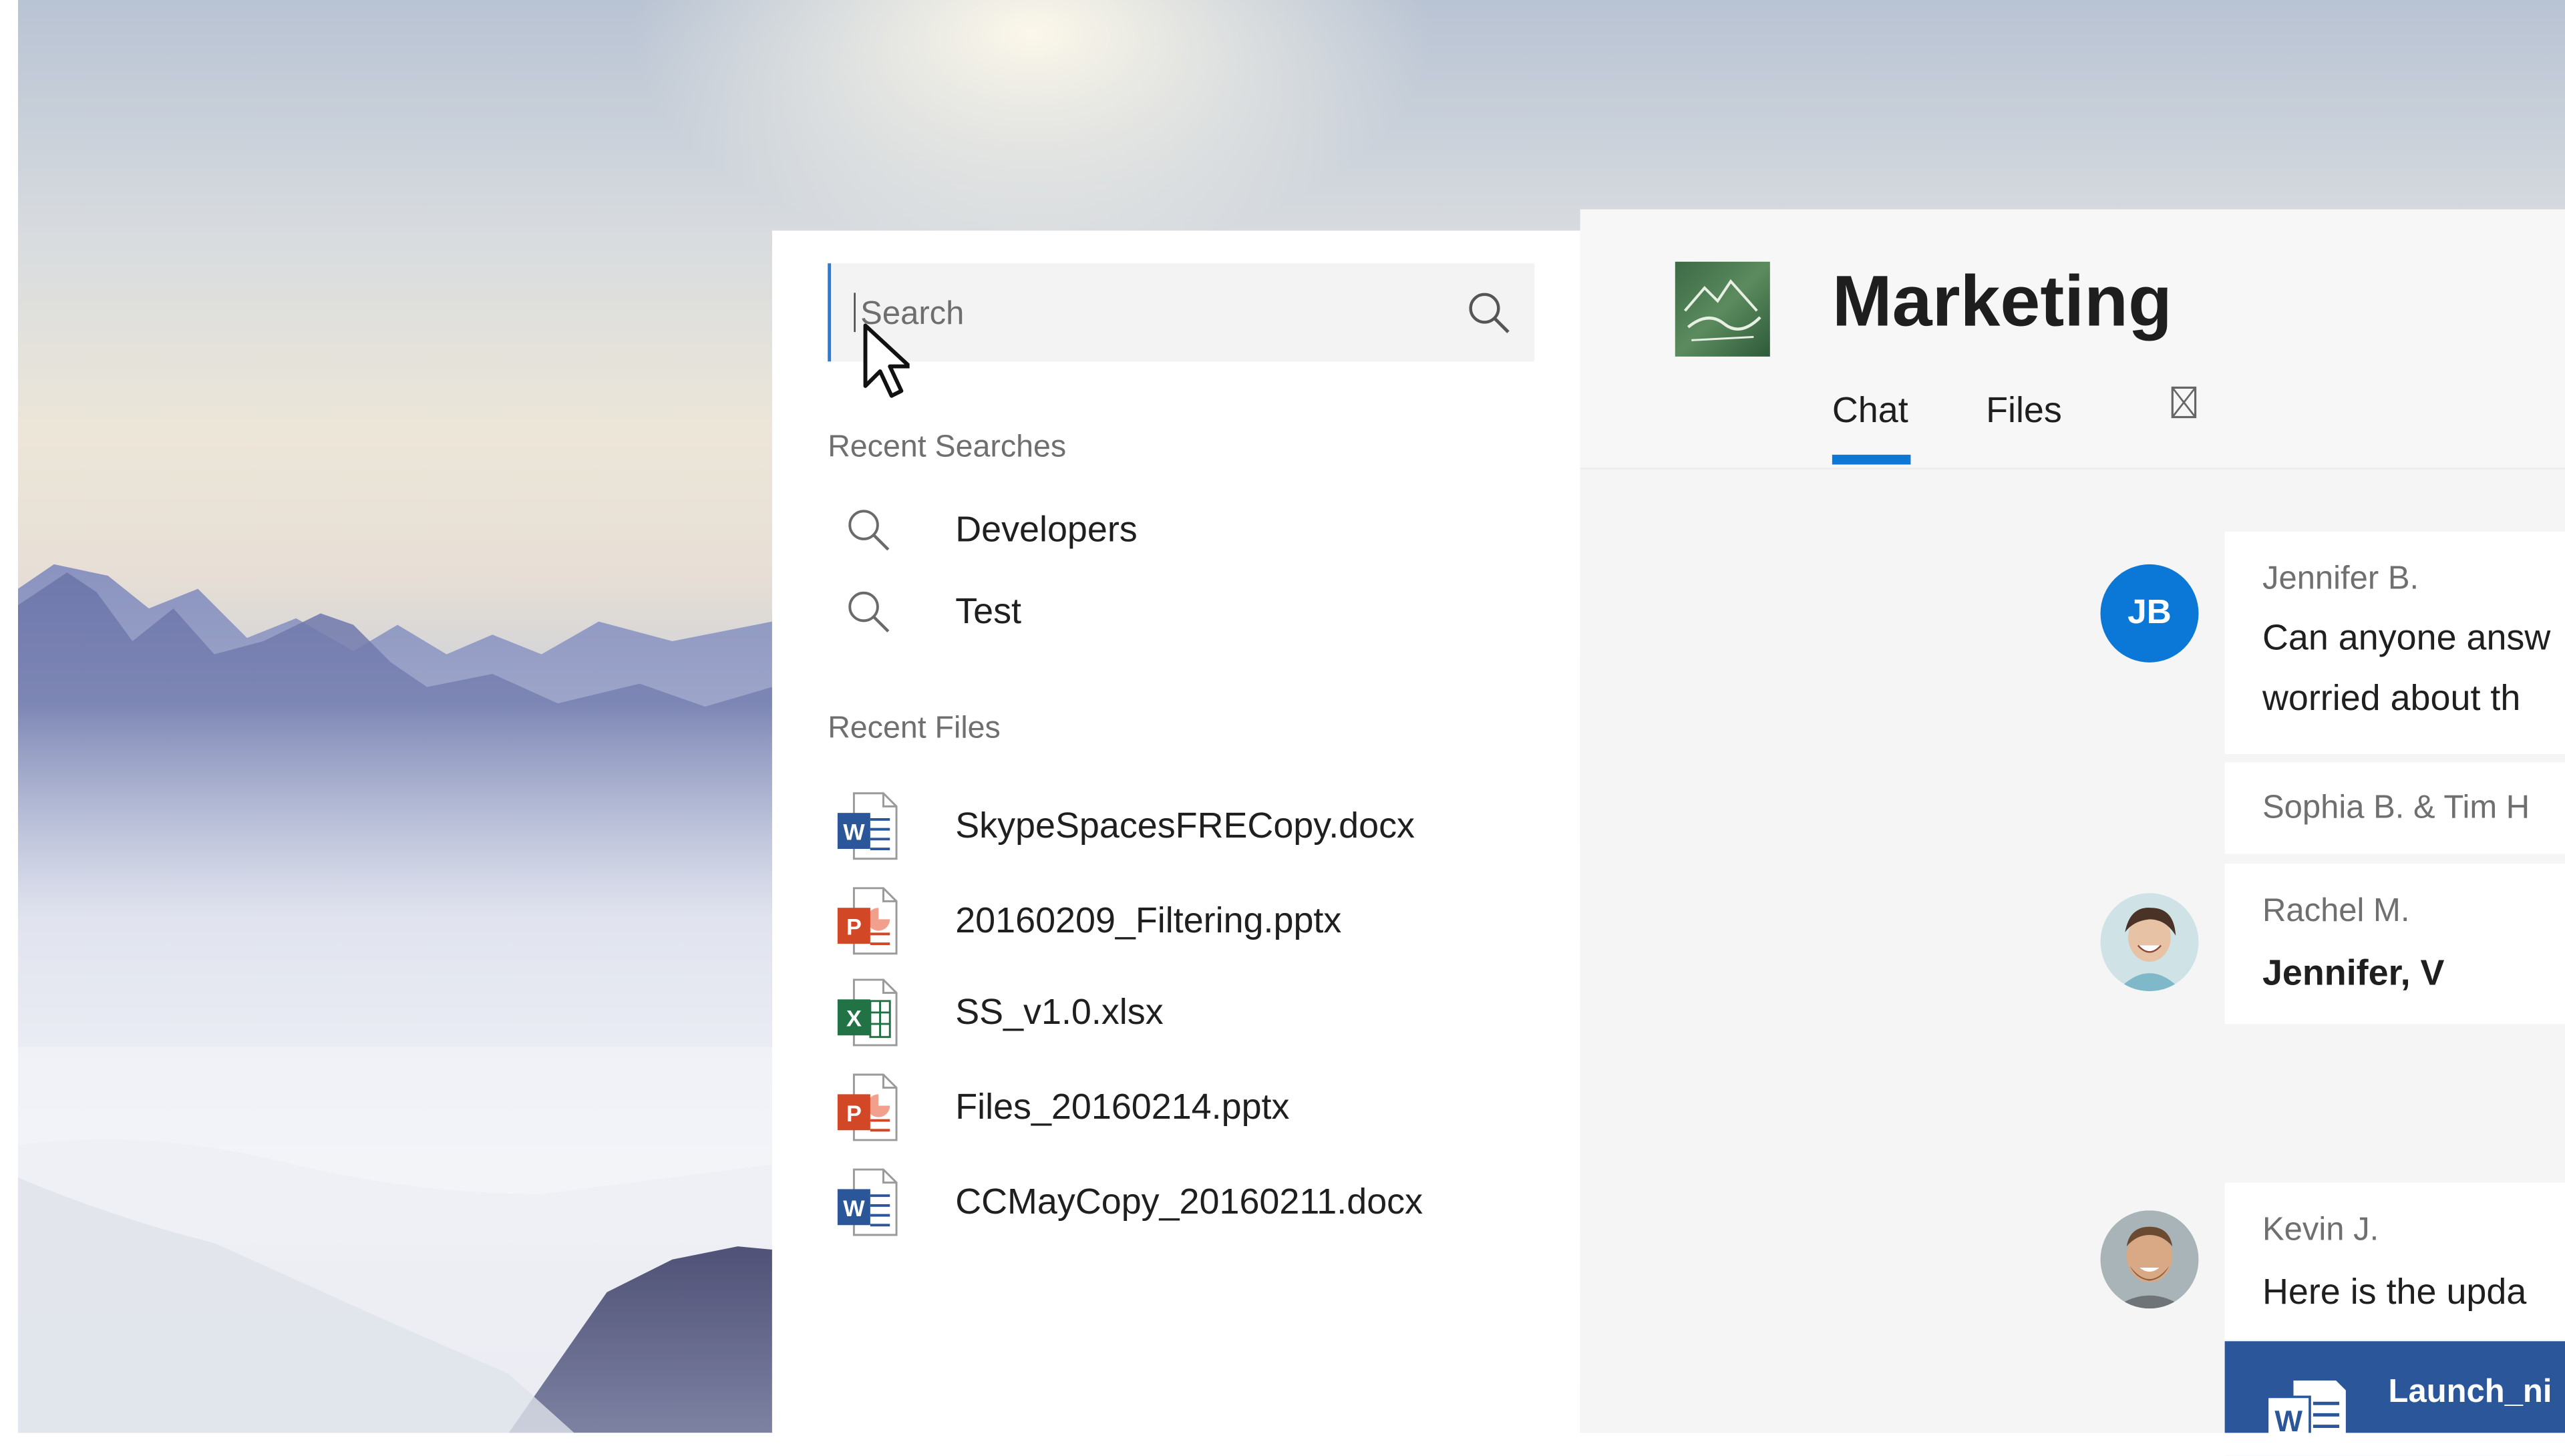 Image resolution: width=2565 pixels, height=1456 pixels. I want to click on excel-doc-icon: X, so click(867, 1013).